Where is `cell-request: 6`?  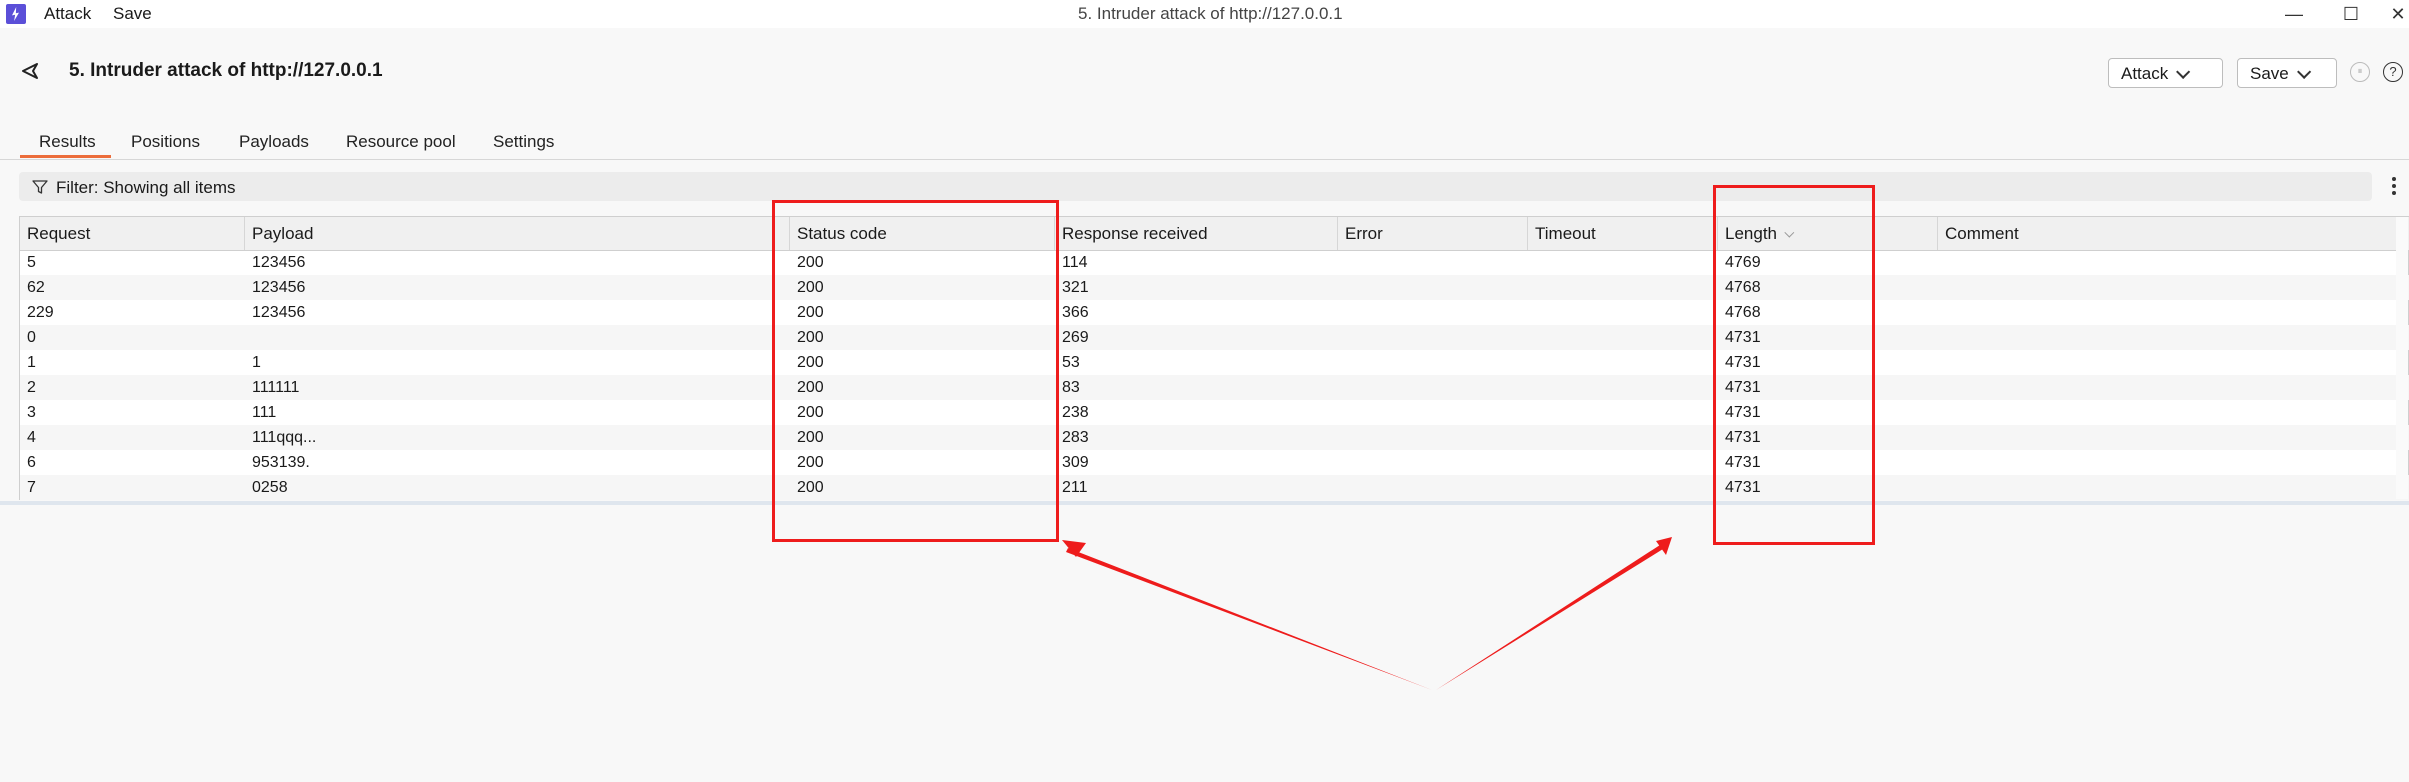
cell-request: 6 is located at coordinates (31, 462).